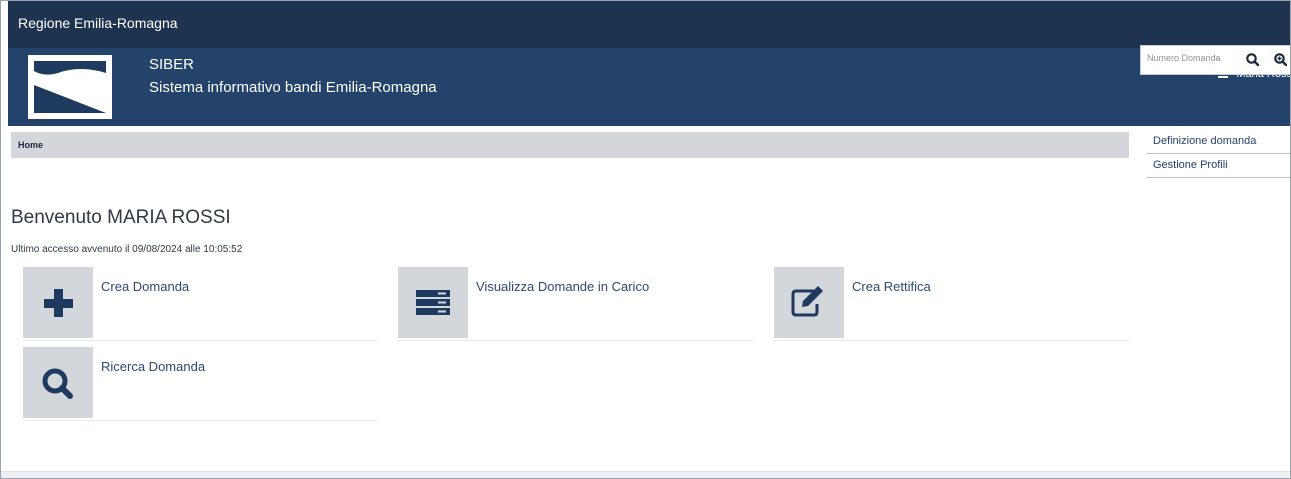  I want to click on menu-item-gestione-profili: Gestione Profili, so click(1218, 166).